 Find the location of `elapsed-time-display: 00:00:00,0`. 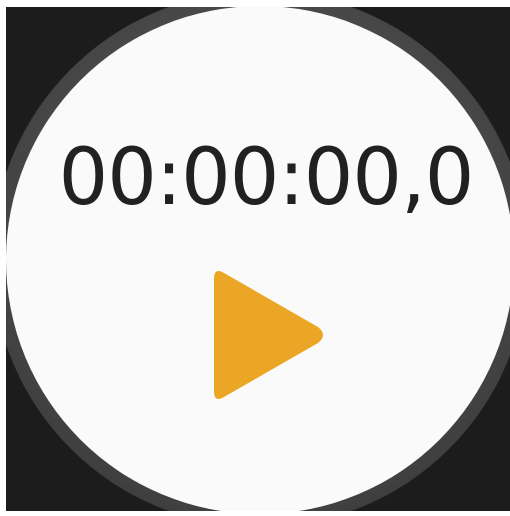

elapsed-time-display: 00:00:00,0 is located at coordinates (266, 178).